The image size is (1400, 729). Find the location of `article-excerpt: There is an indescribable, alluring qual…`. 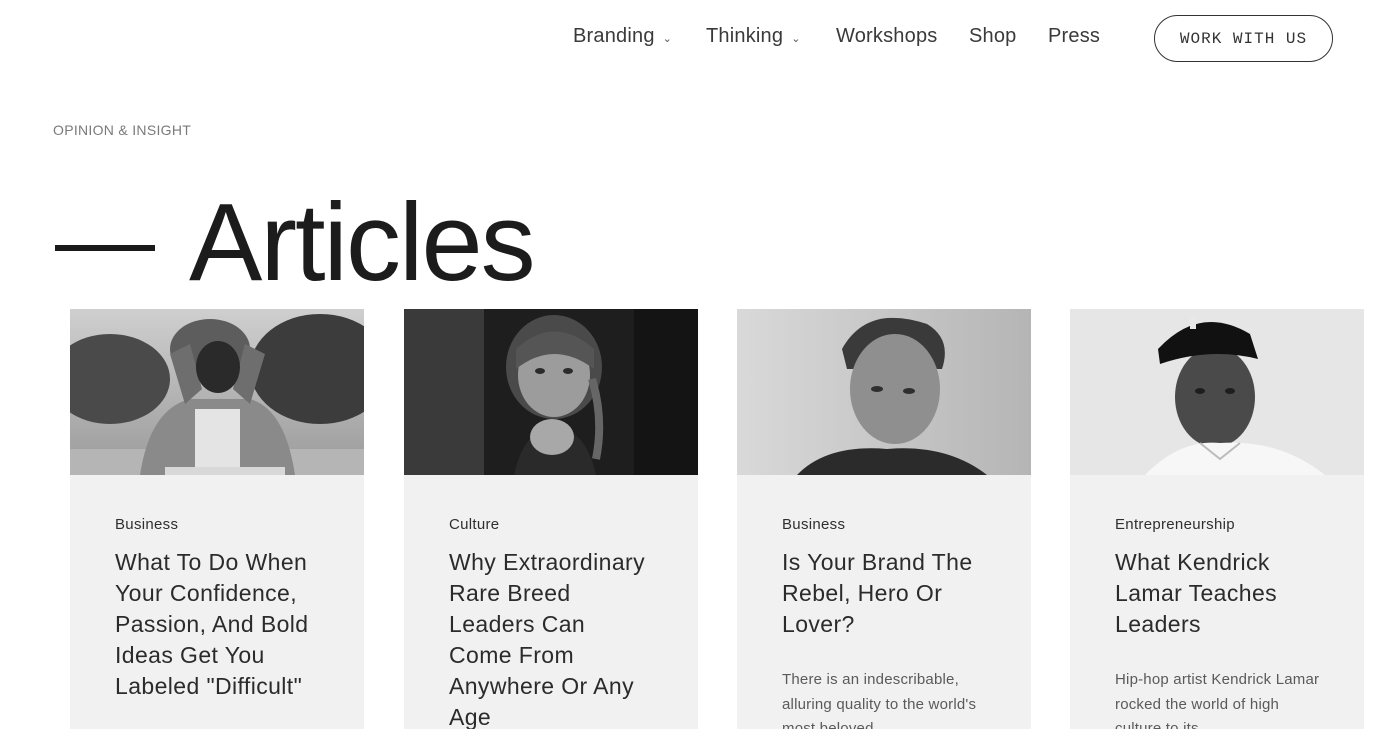

article-excerpt: There is an indescribable, alluring qual… is located at coordinates (879, 700).